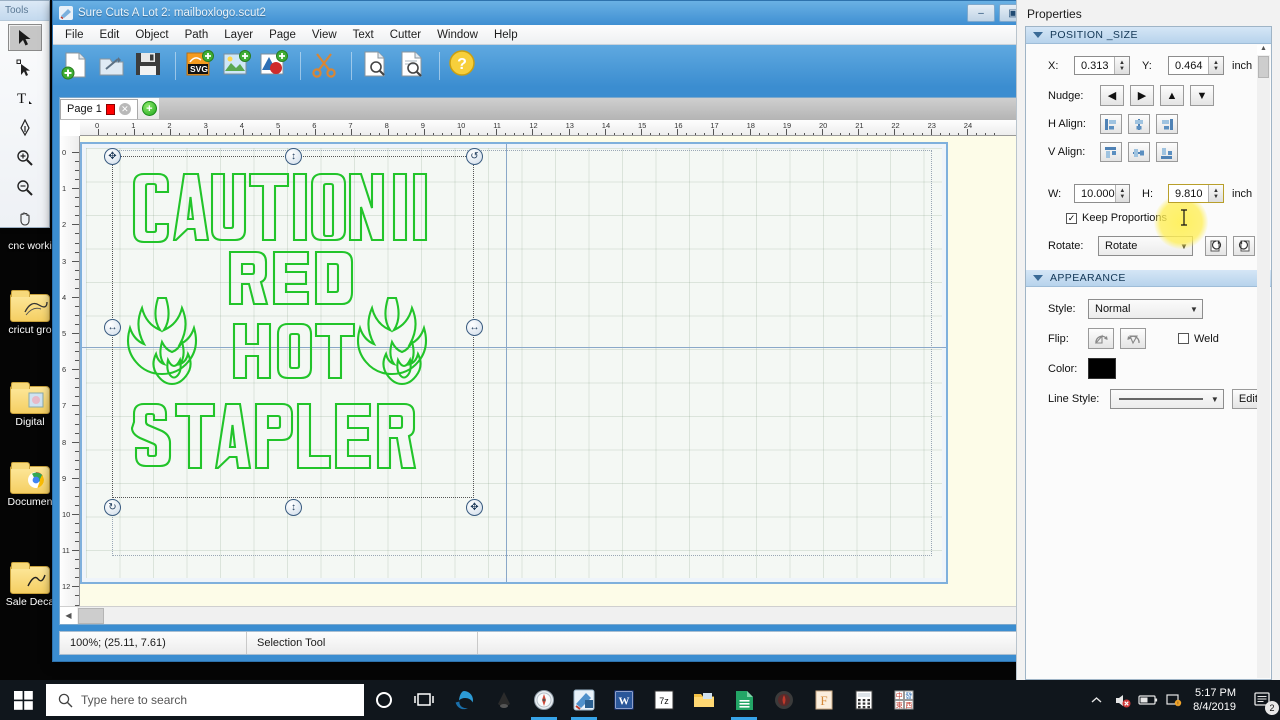 The image size is (1280, 720). What do you see at coordinates (384, 700) in the screenshot?
I see `taskbar-cortana` at bounding box center [384, 700].